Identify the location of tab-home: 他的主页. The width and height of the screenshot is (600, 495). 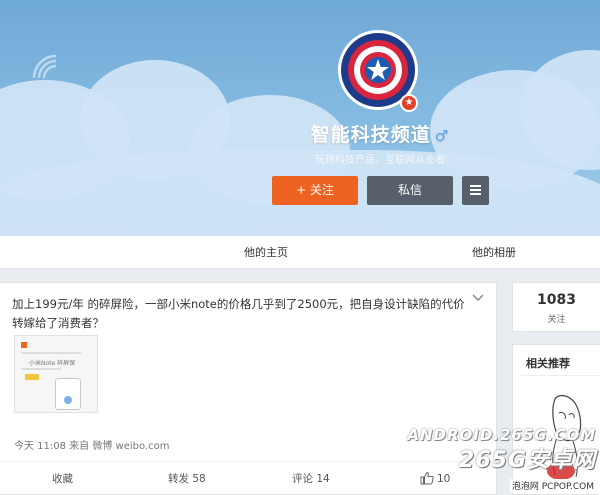
(266, 252).